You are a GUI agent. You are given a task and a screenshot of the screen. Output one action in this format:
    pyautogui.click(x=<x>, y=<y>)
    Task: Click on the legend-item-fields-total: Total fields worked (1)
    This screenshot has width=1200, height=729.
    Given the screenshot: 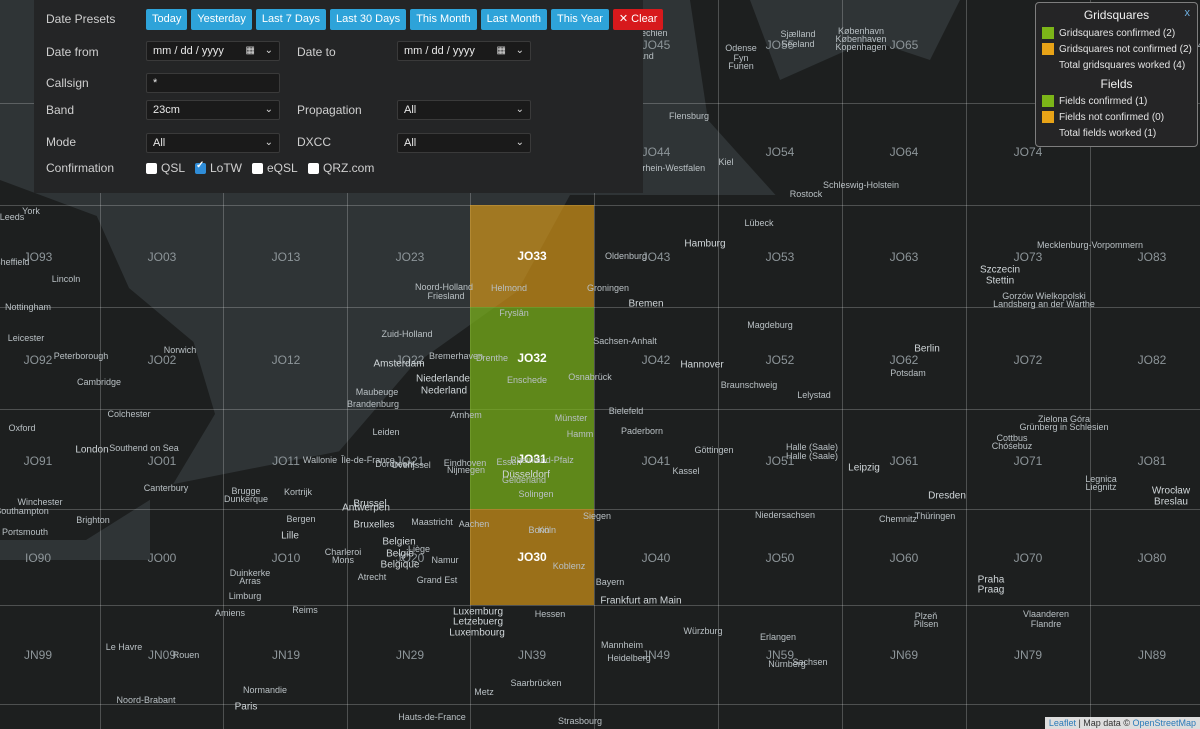 What is the action you would take?
    pyautogui.click(x=1099, y=133)
    